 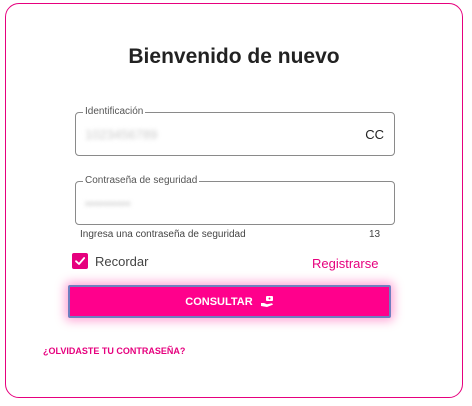 What do you see at coordinates (375, 234) in the screenshot?
I see `password-char-counter: 13` at bounding box center [375, 234].